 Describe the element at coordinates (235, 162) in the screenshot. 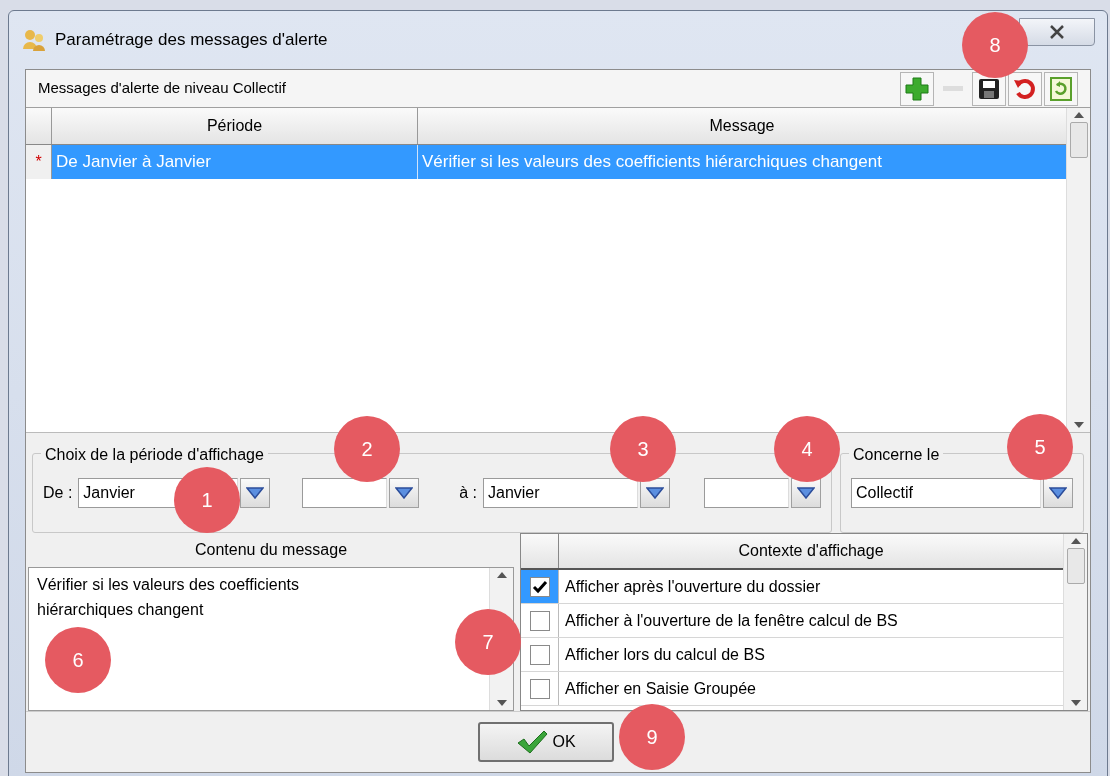

I see `table-cell: De Janvier à Janvier` at that location.